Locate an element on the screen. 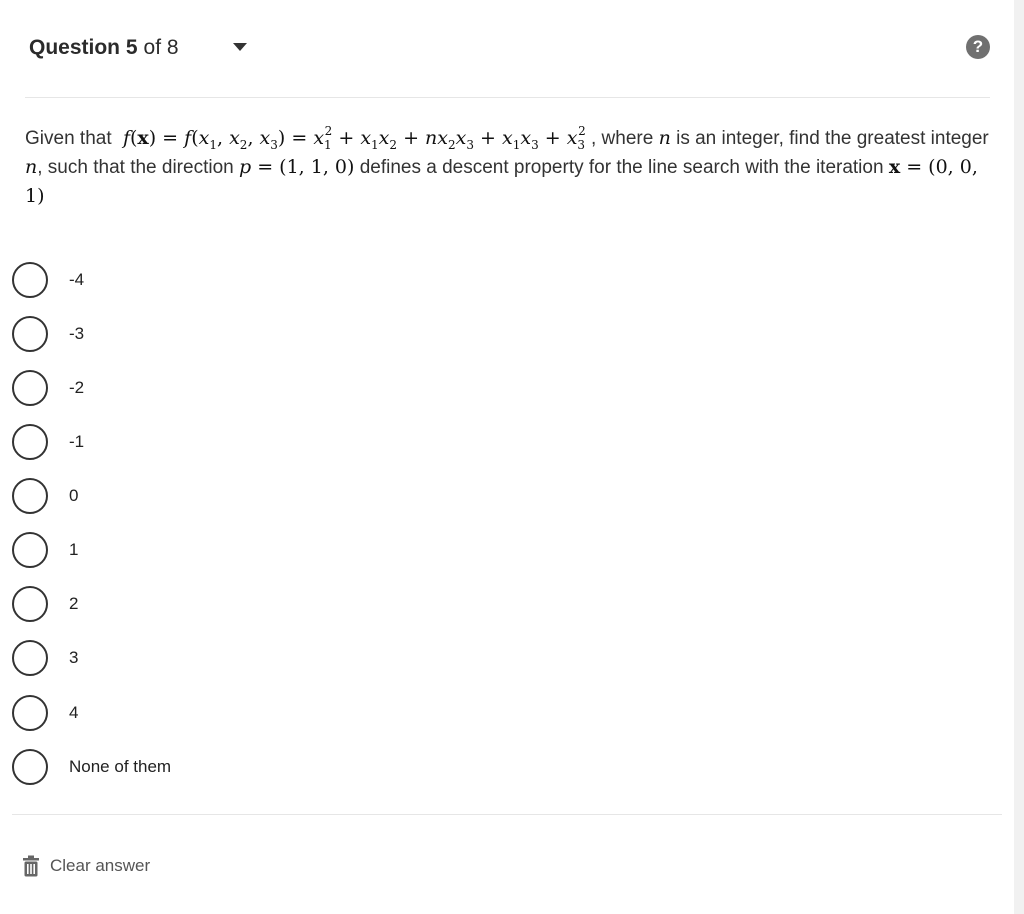  clear-answer-button: Clear answer is located at coordinates (86, 866).